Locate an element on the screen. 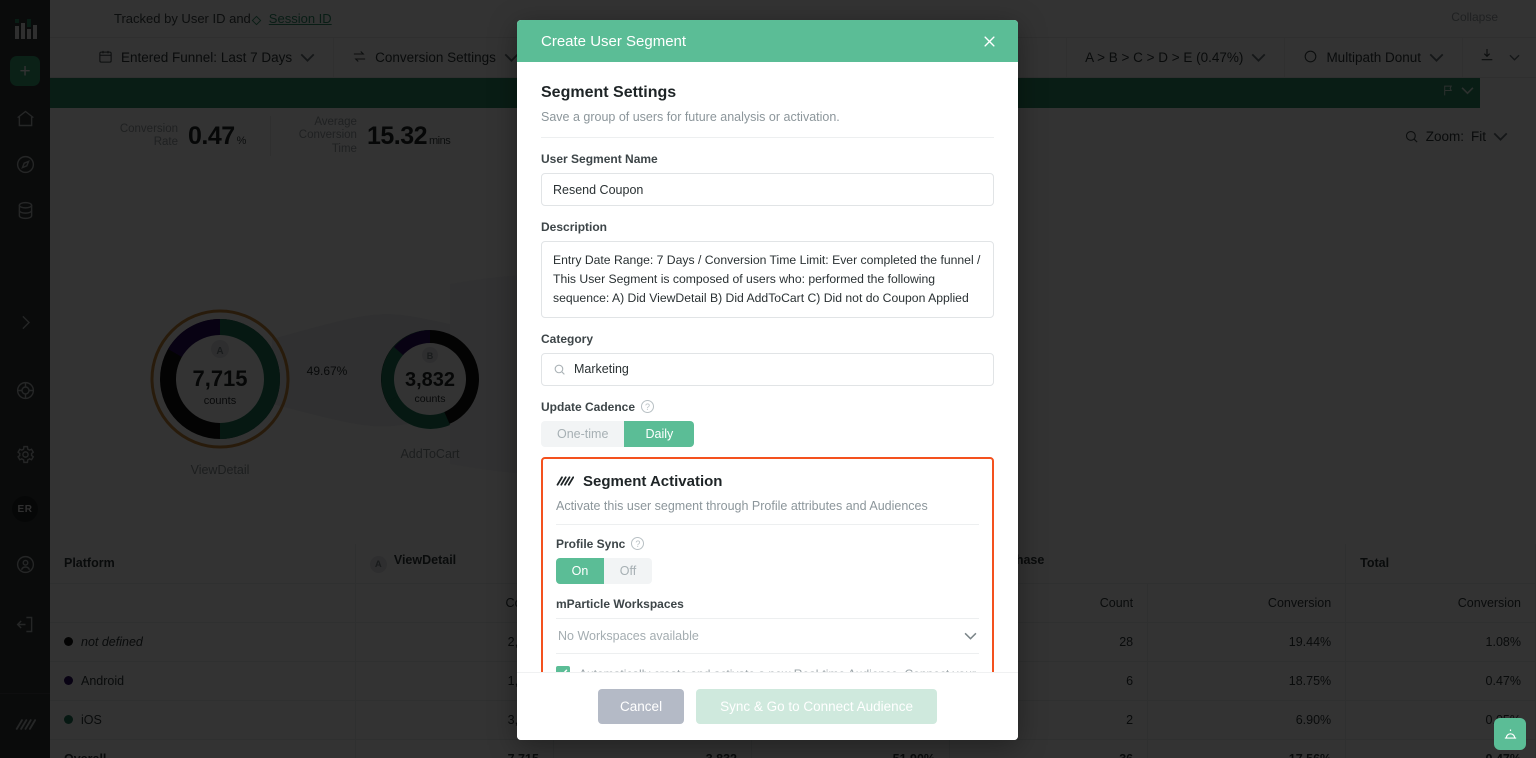 This screenshot has height=758, width=1536. funnel-path-selector: A > B > C > D > E (0.47%) is located at coordinates (1176, 57).